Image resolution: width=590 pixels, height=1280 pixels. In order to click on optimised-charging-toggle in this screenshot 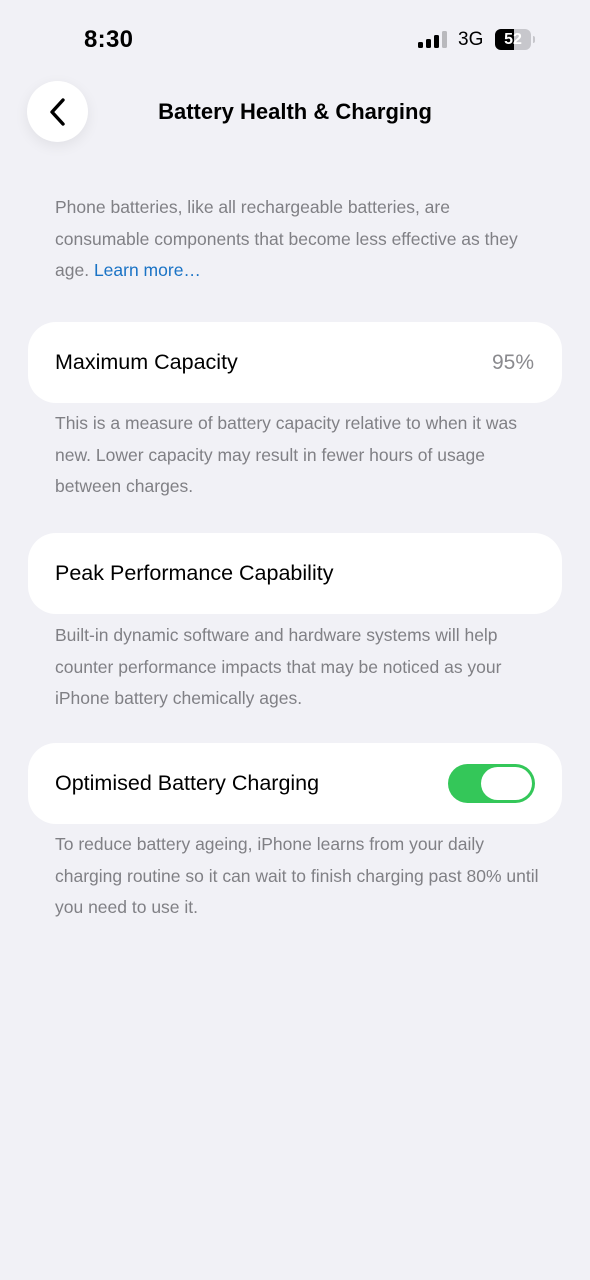, I will do `click(491, 783)`.